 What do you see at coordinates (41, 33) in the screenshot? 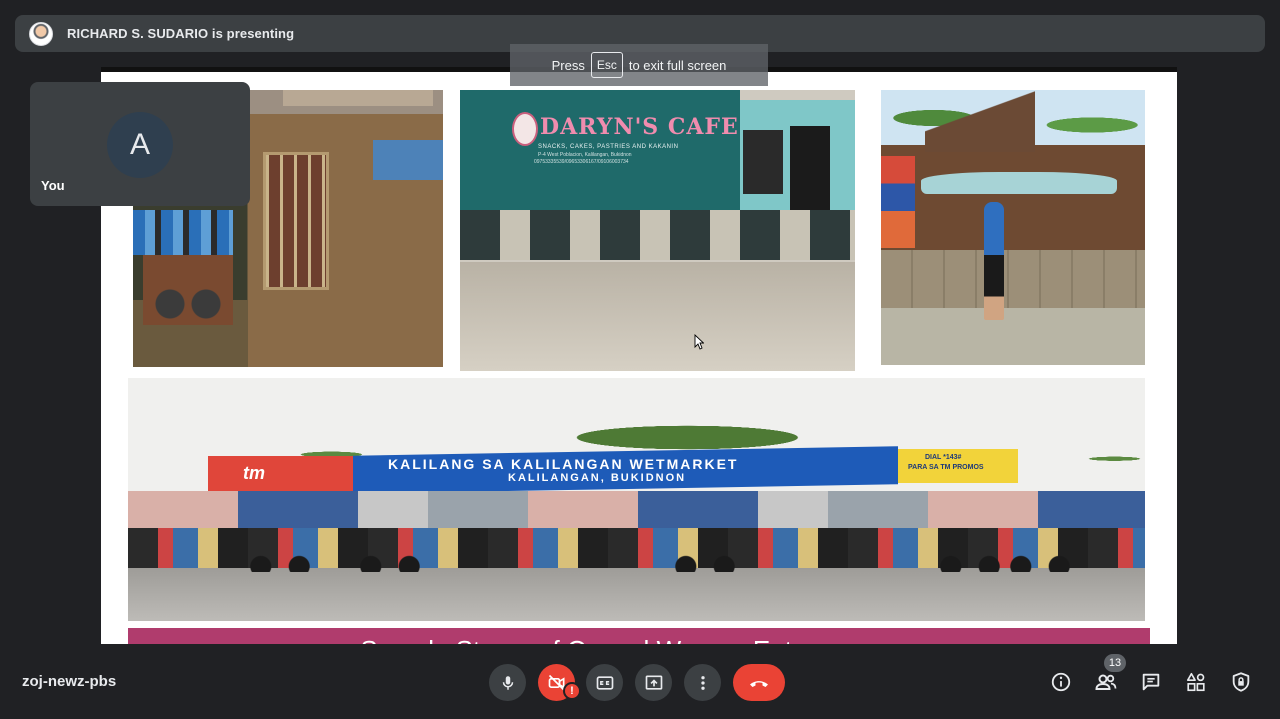
I see `presenter-avatar` at bounding box center [41, 33].